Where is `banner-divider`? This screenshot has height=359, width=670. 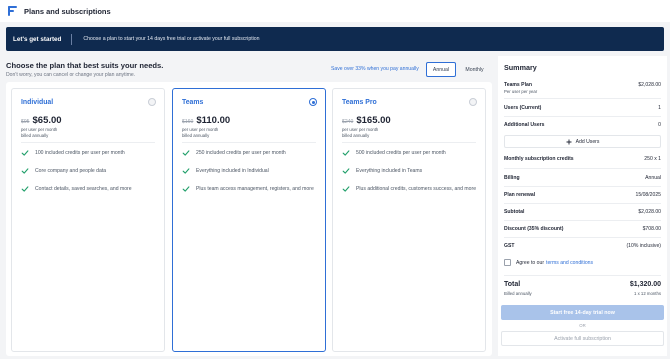 banner-divider is located at coordinates (72, 39).